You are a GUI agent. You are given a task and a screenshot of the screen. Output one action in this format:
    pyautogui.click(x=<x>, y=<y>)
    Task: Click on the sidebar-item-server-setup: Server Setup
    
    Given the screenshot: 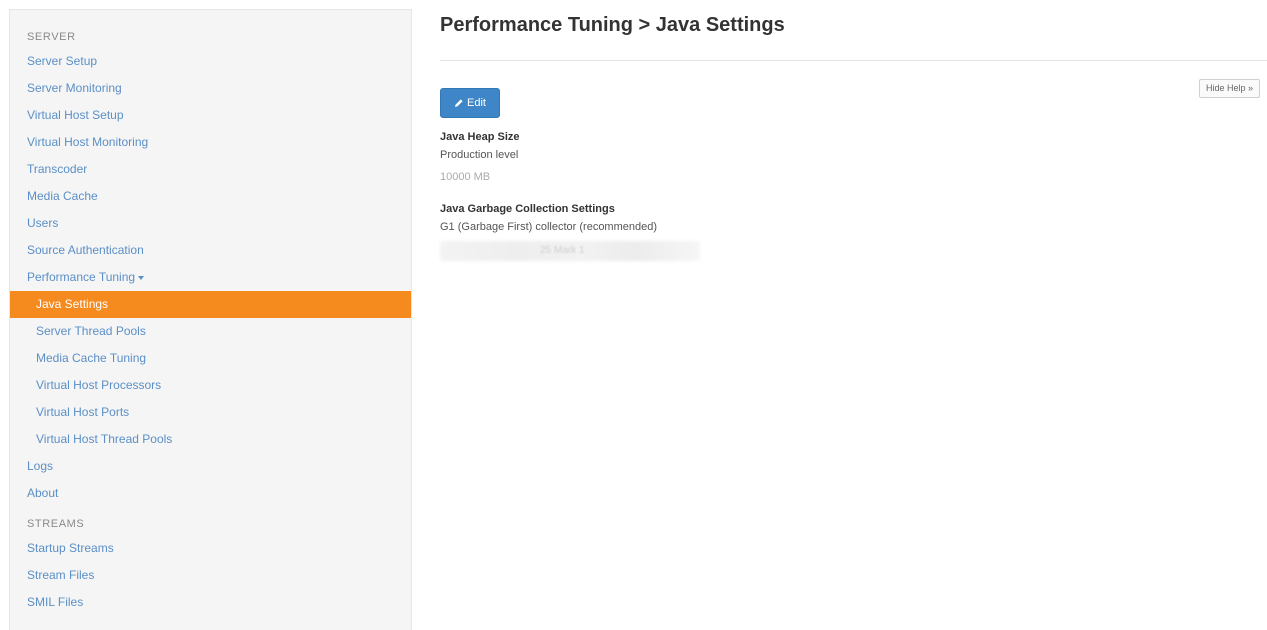 What is the action you would take?
    pyautogui.click(x=210, y=61)
    